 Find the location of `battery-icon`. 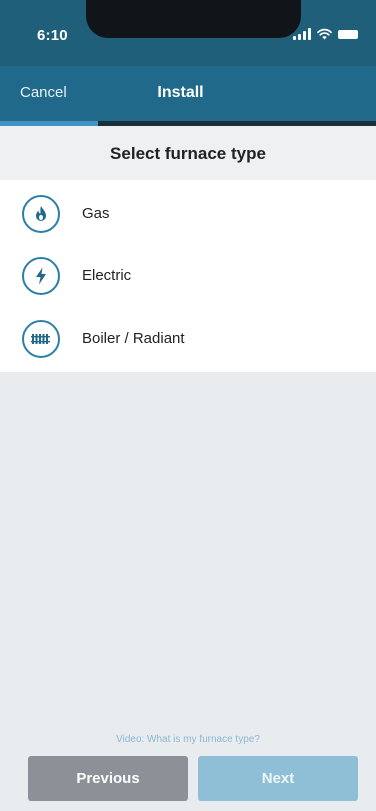

battery-icon is located at coordinates (348, 34).